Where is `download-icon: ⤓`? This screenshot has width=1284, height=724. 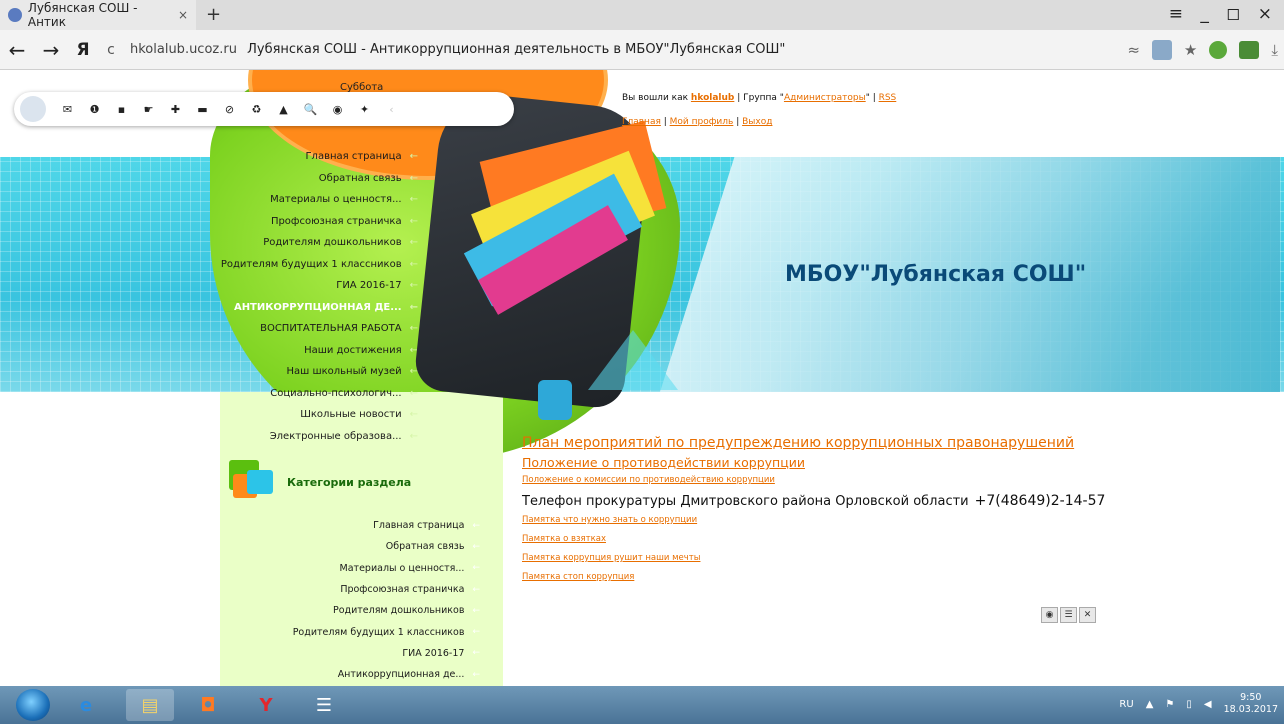 download-icon: ⤓ is located at coordinates (1274, 50).